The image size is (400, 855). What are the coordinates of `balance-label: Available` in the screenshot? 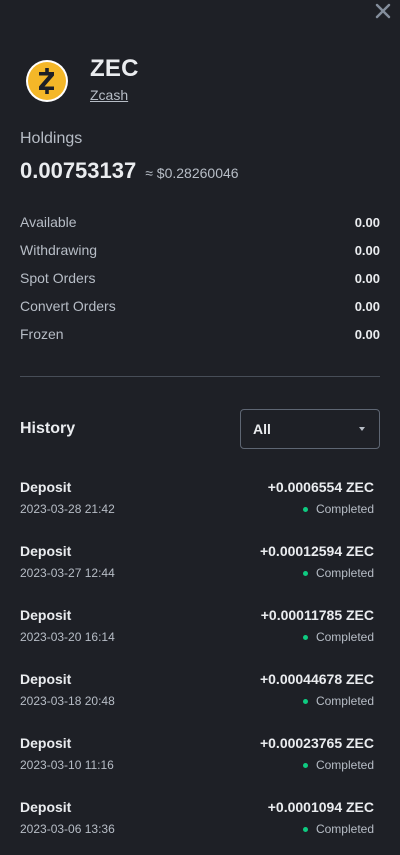 It's located at (48, 222).